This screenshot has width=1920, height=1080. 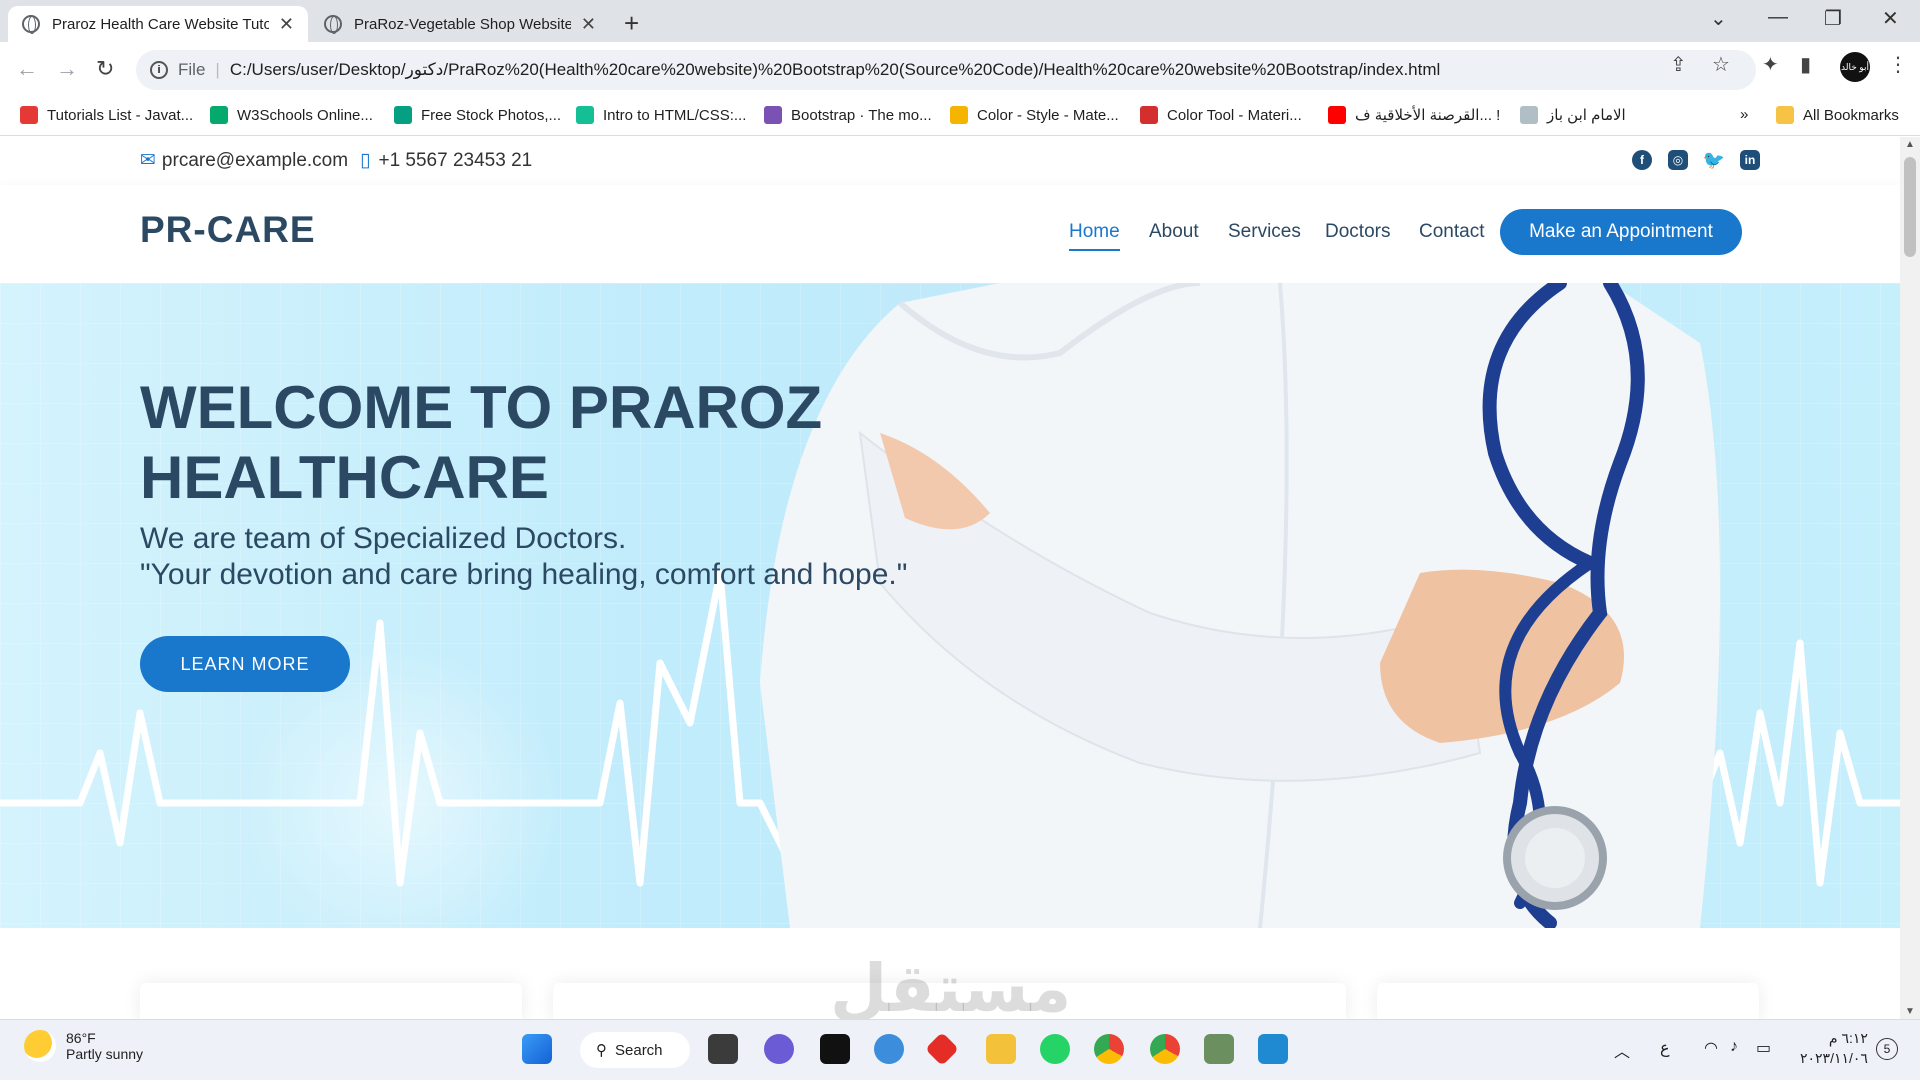 What do you see at coordinates (1898, 64) in the screenshot?
I see `menu-icon: ⋮` at bounding box center [1898, 64].